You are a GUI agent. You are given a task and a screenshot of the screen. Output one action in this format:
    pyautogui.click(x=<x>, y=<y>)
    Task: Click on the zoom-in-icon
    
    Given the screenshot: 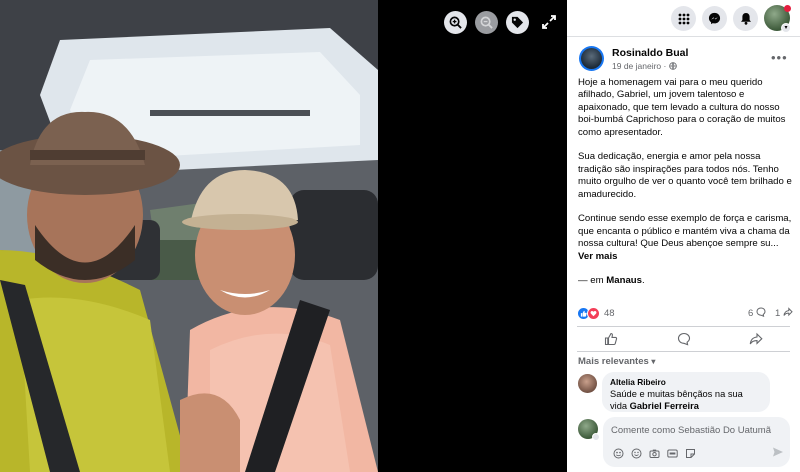 What is the action you would take?
    pyautogui.click(x=455, y=22)
    